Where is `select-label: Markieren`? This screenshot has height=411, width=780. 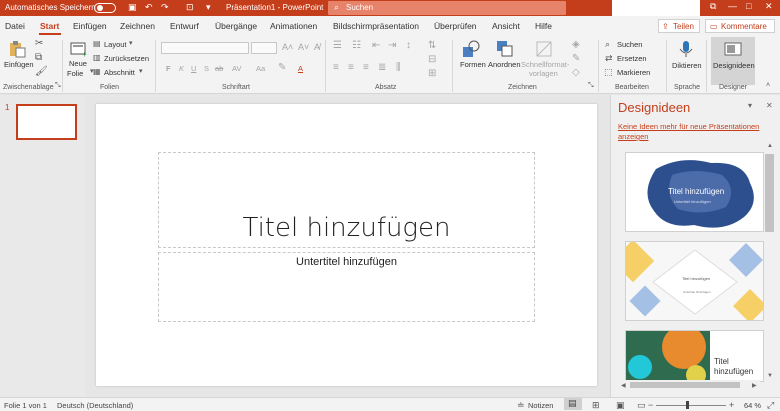 select-label: Markieren is located at coordinates (633, 72).